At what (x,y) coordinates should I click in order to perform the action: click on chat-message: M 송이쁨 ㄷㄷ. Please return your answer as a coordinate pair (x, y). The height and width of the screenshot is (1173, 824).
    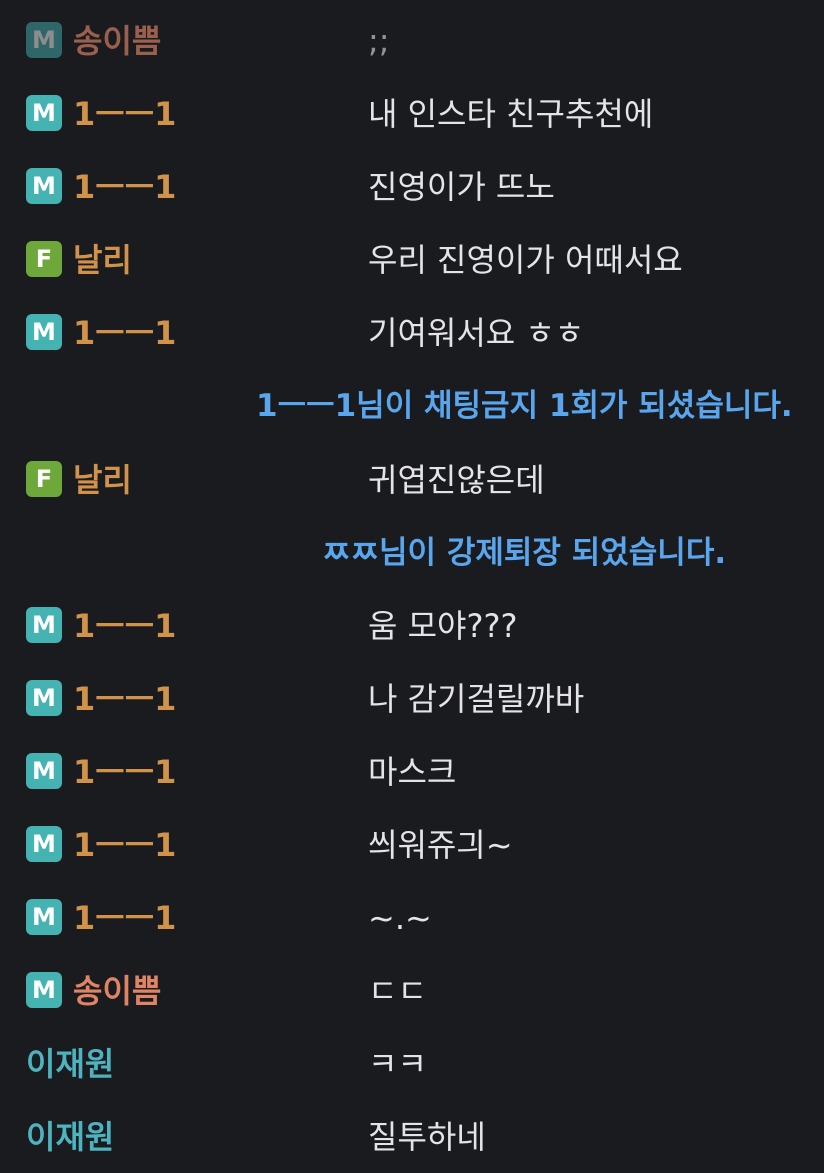
    Looking at the image, I should click on (412, 990).